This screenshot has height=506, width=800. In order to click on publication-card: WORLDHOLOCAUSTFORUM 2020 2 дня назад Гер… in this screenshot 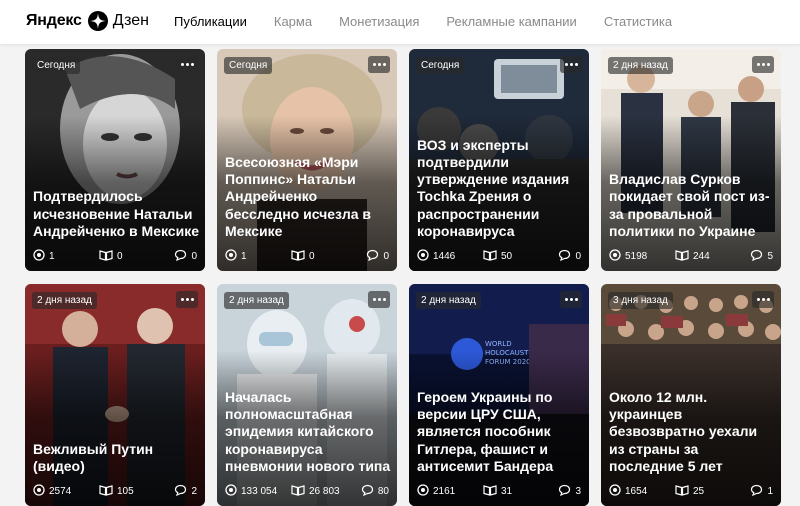, I will do `click(499, 395)`.